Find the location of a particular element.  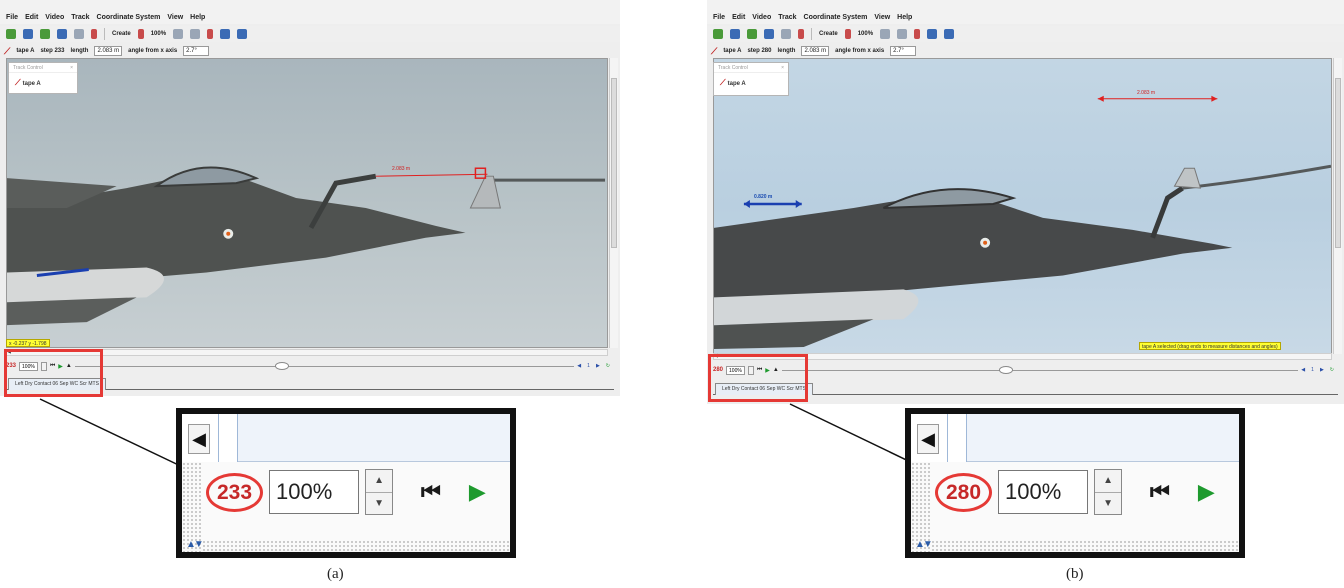

status-readout: x -0.237 y -1.798 is located at coordinates (28, 343).